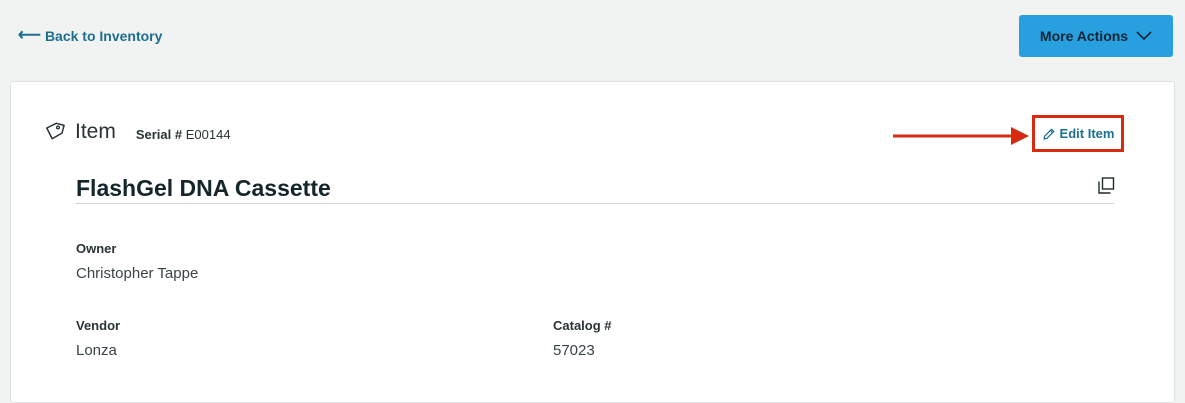  I want to click on annotation-arrow-icon, so click(961, 136).